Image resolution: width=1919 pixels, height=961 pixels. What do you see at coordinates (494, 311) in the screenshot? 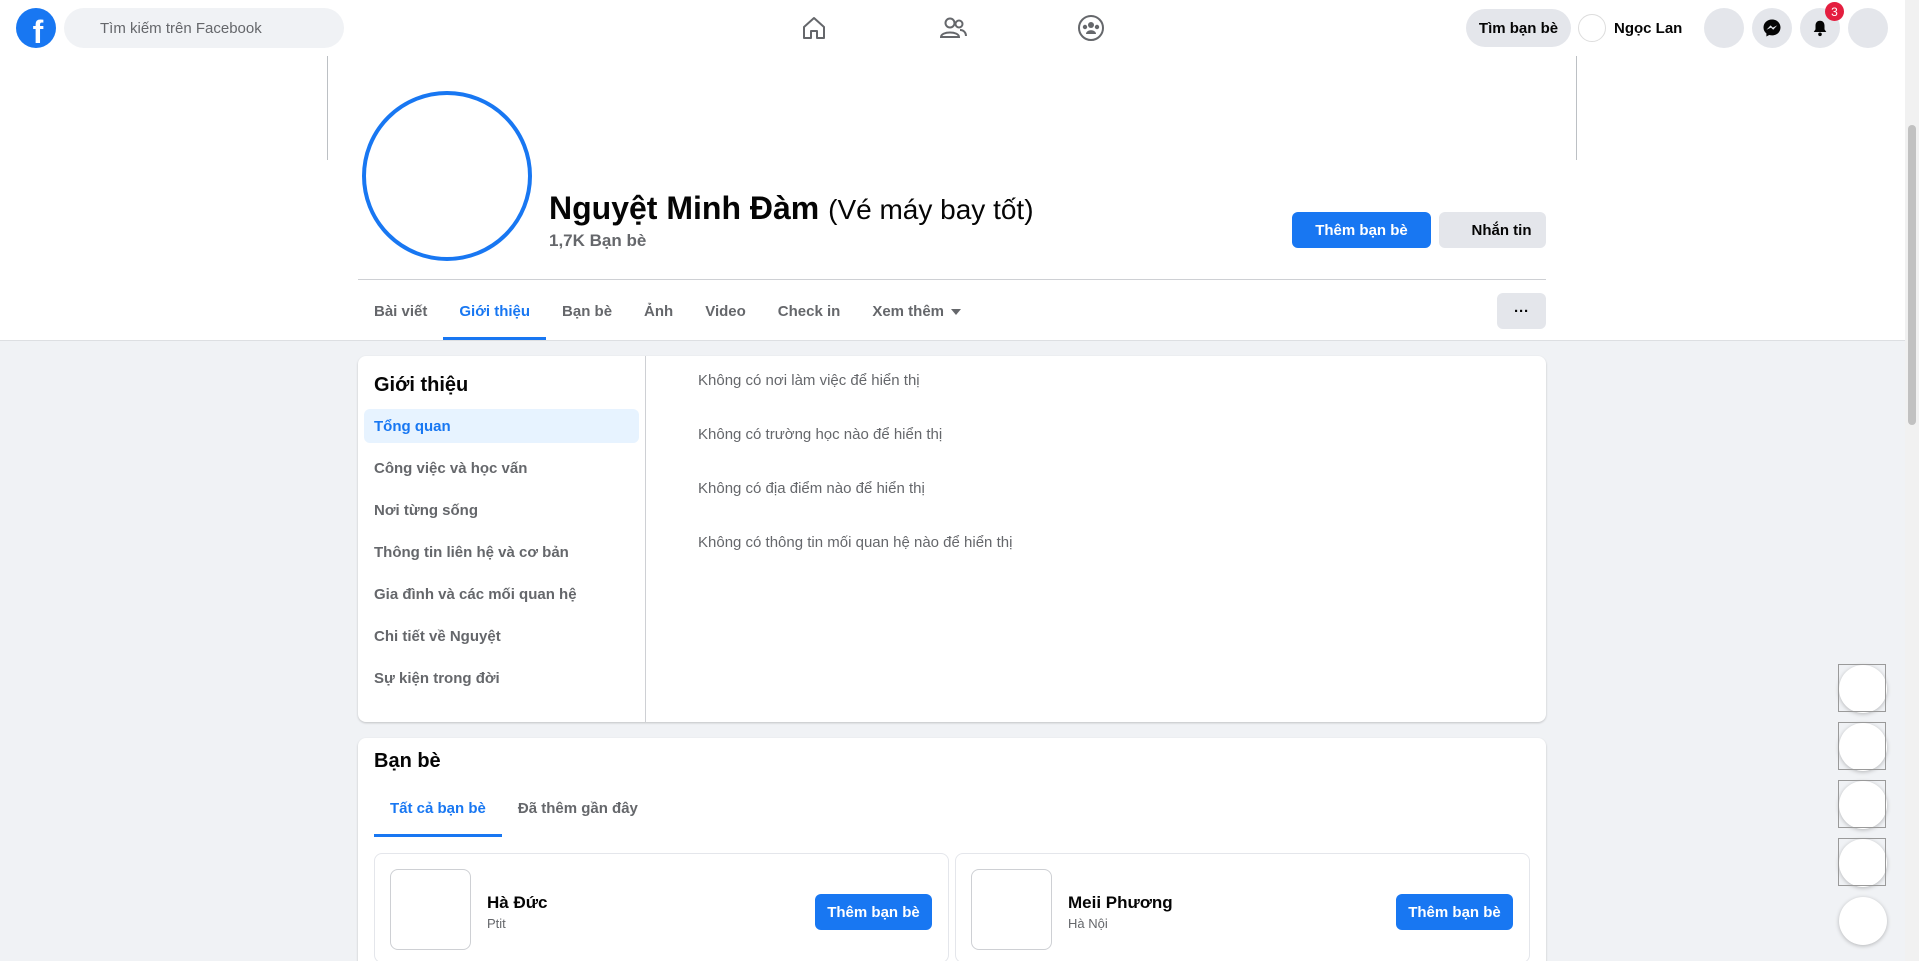
I see `tab-about: Giới thiệu` at bounding box center [494, 311].